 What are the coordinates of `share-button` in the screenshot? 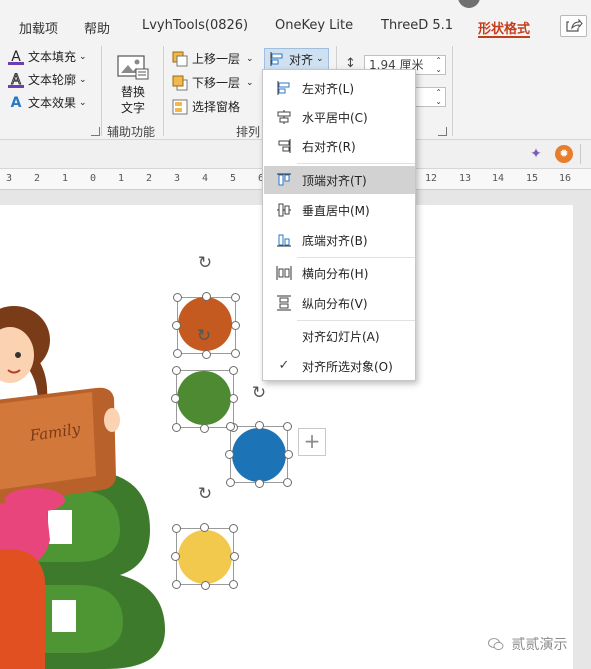 It's located at (573, 26).